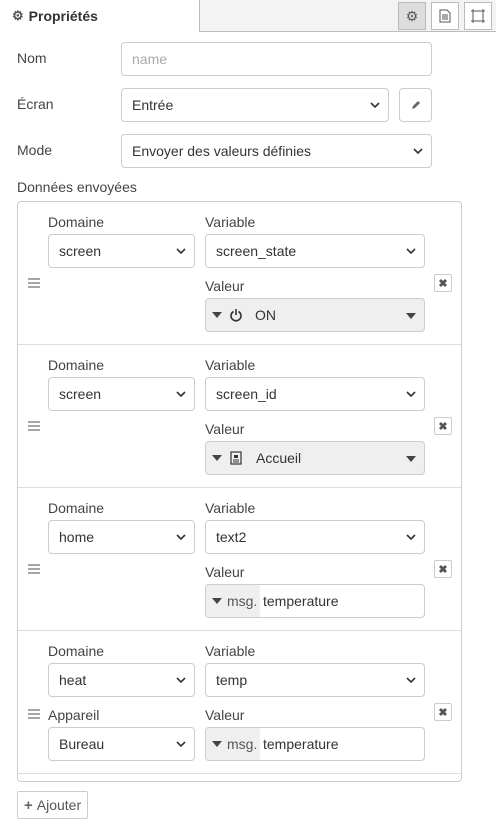 Image resolution: width=496 pixels, height=833 pixels. What do you see at coordinates (315, 537) in the screenshot?
I see `variable-select: text2` at bounding box center [315, 537].